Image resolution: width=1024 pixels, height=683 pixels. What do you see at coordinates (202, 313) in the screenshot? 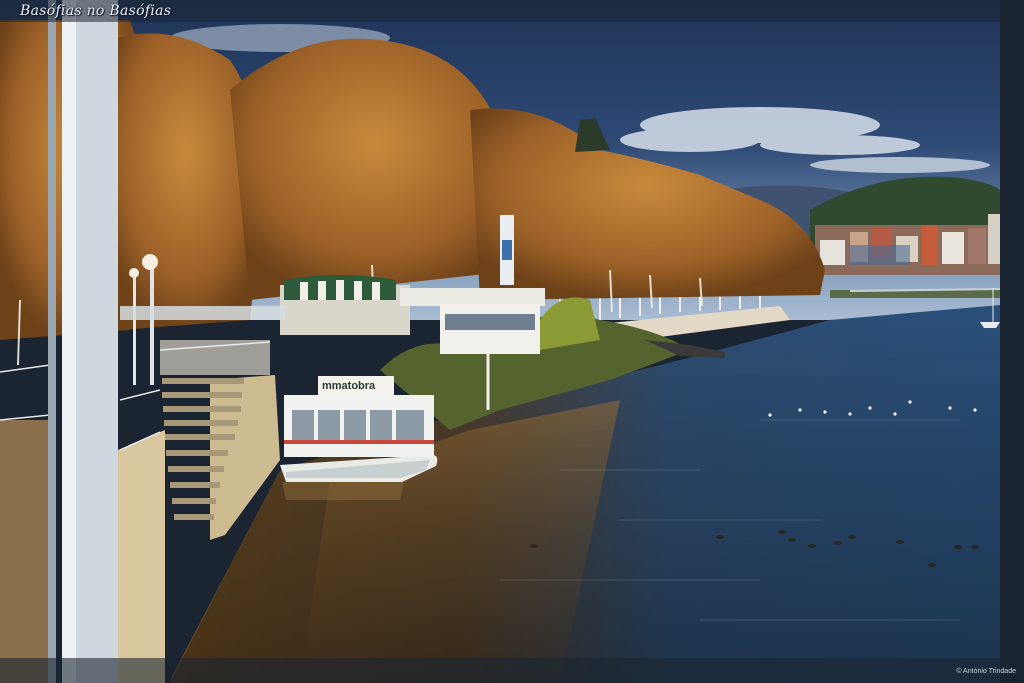
I see `canopy-roof` at bounding box center [202, 313].